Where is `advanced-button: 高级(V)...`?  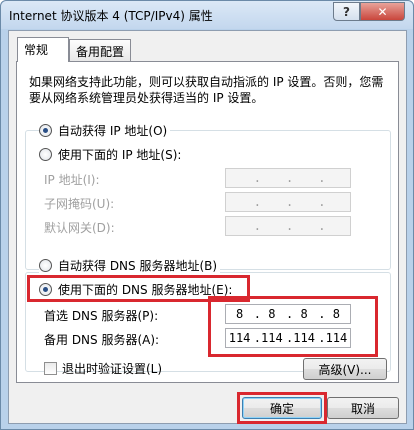 advanced-button: 高级(V)... is located at coordinates (345, 369).